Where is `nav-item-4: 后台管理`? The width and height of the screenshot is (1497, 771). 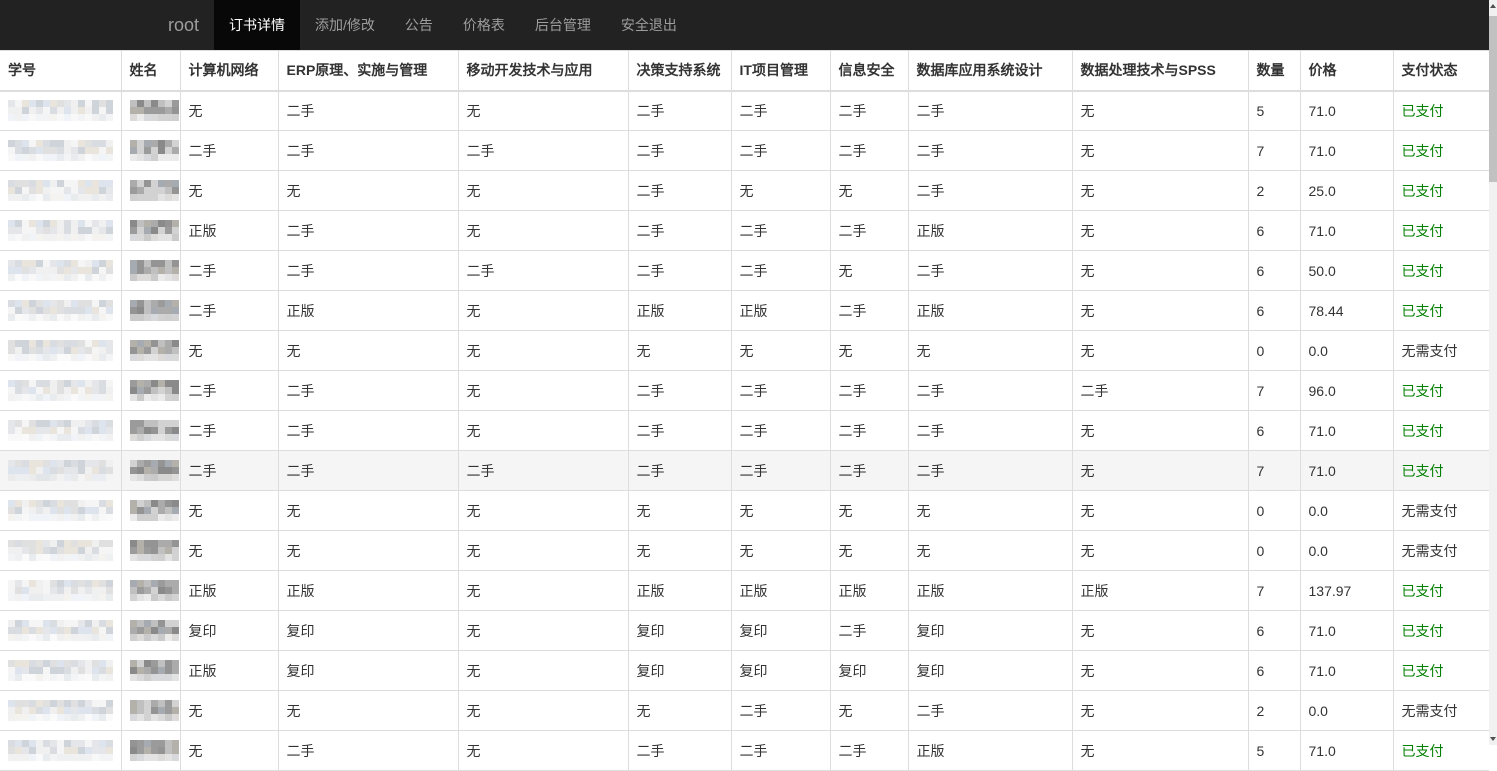
nav-item-4: 后台管理 is located at coordinates (563, 25).